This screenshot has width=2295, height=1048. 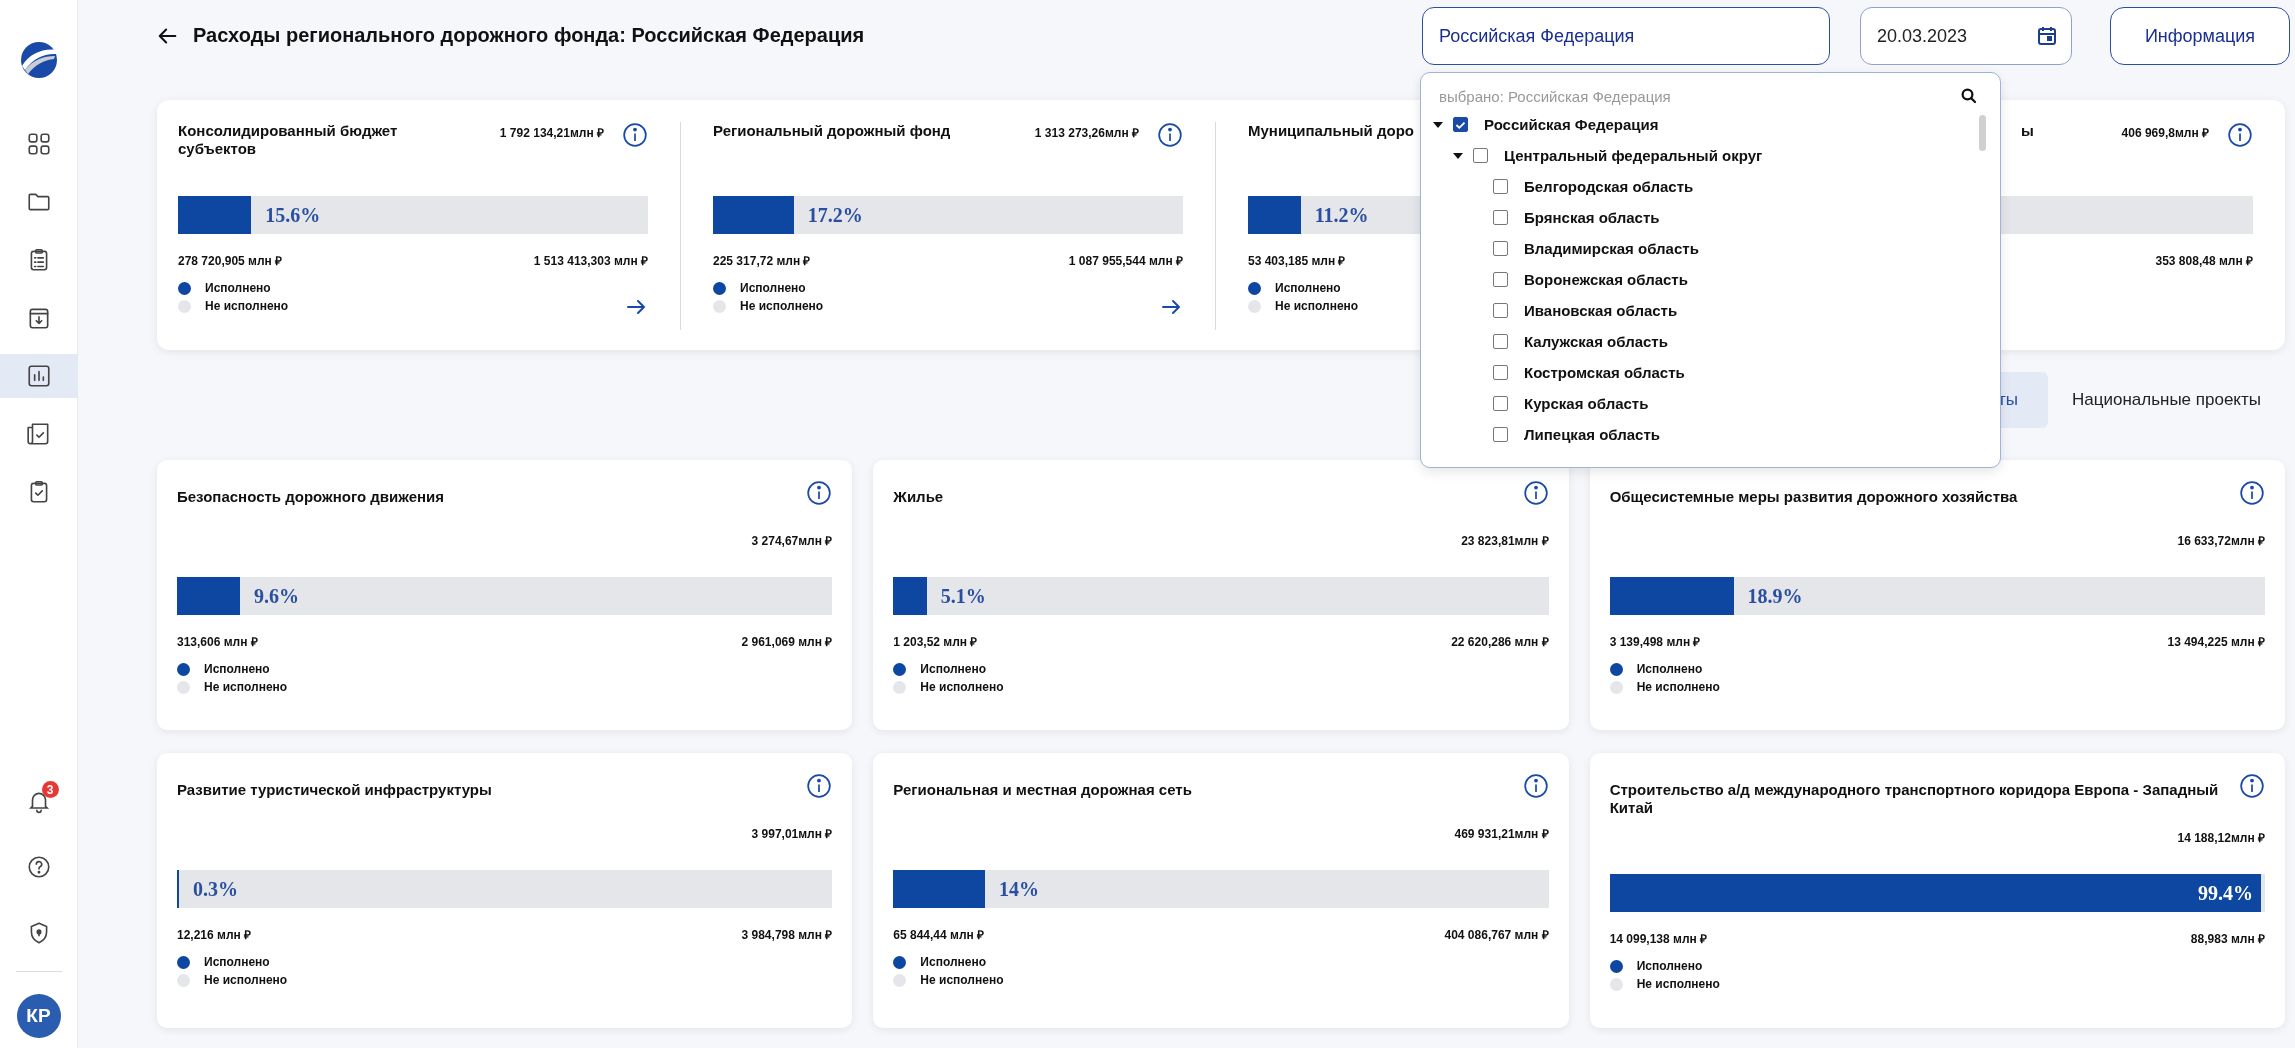 What do you see at coordinates (529, 35) in the screenshot?
I see `page-title: Расходы регионального дорожного фонда: Российская Федерация` at bounding box center [529, 35].